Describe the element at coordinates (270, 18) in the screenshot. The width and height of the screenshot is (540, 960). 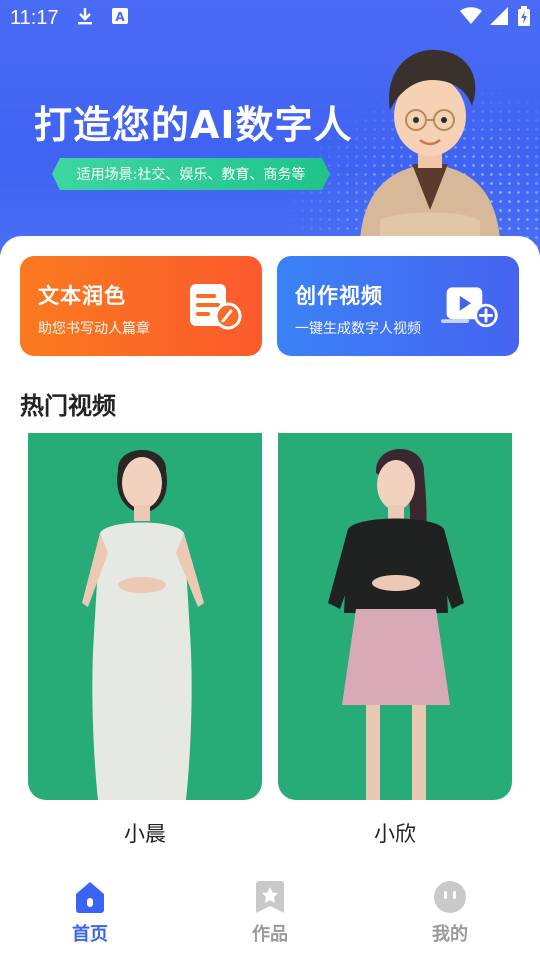
I see `status-bar: 11:17 A` at that location.